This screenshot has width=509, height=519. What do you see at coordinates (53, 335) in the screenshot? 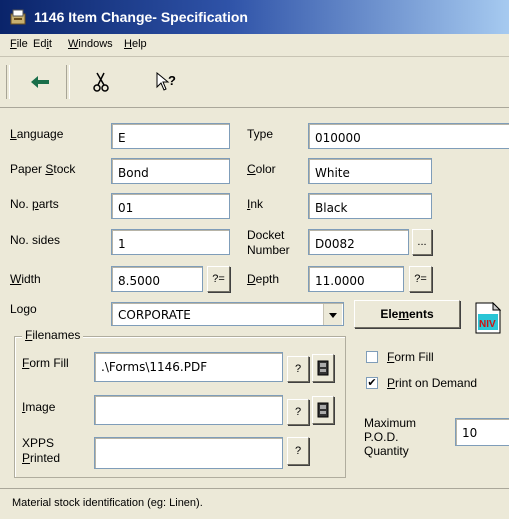
I see `filenames-group-title: Filenames` at bounding box center [53, 335].